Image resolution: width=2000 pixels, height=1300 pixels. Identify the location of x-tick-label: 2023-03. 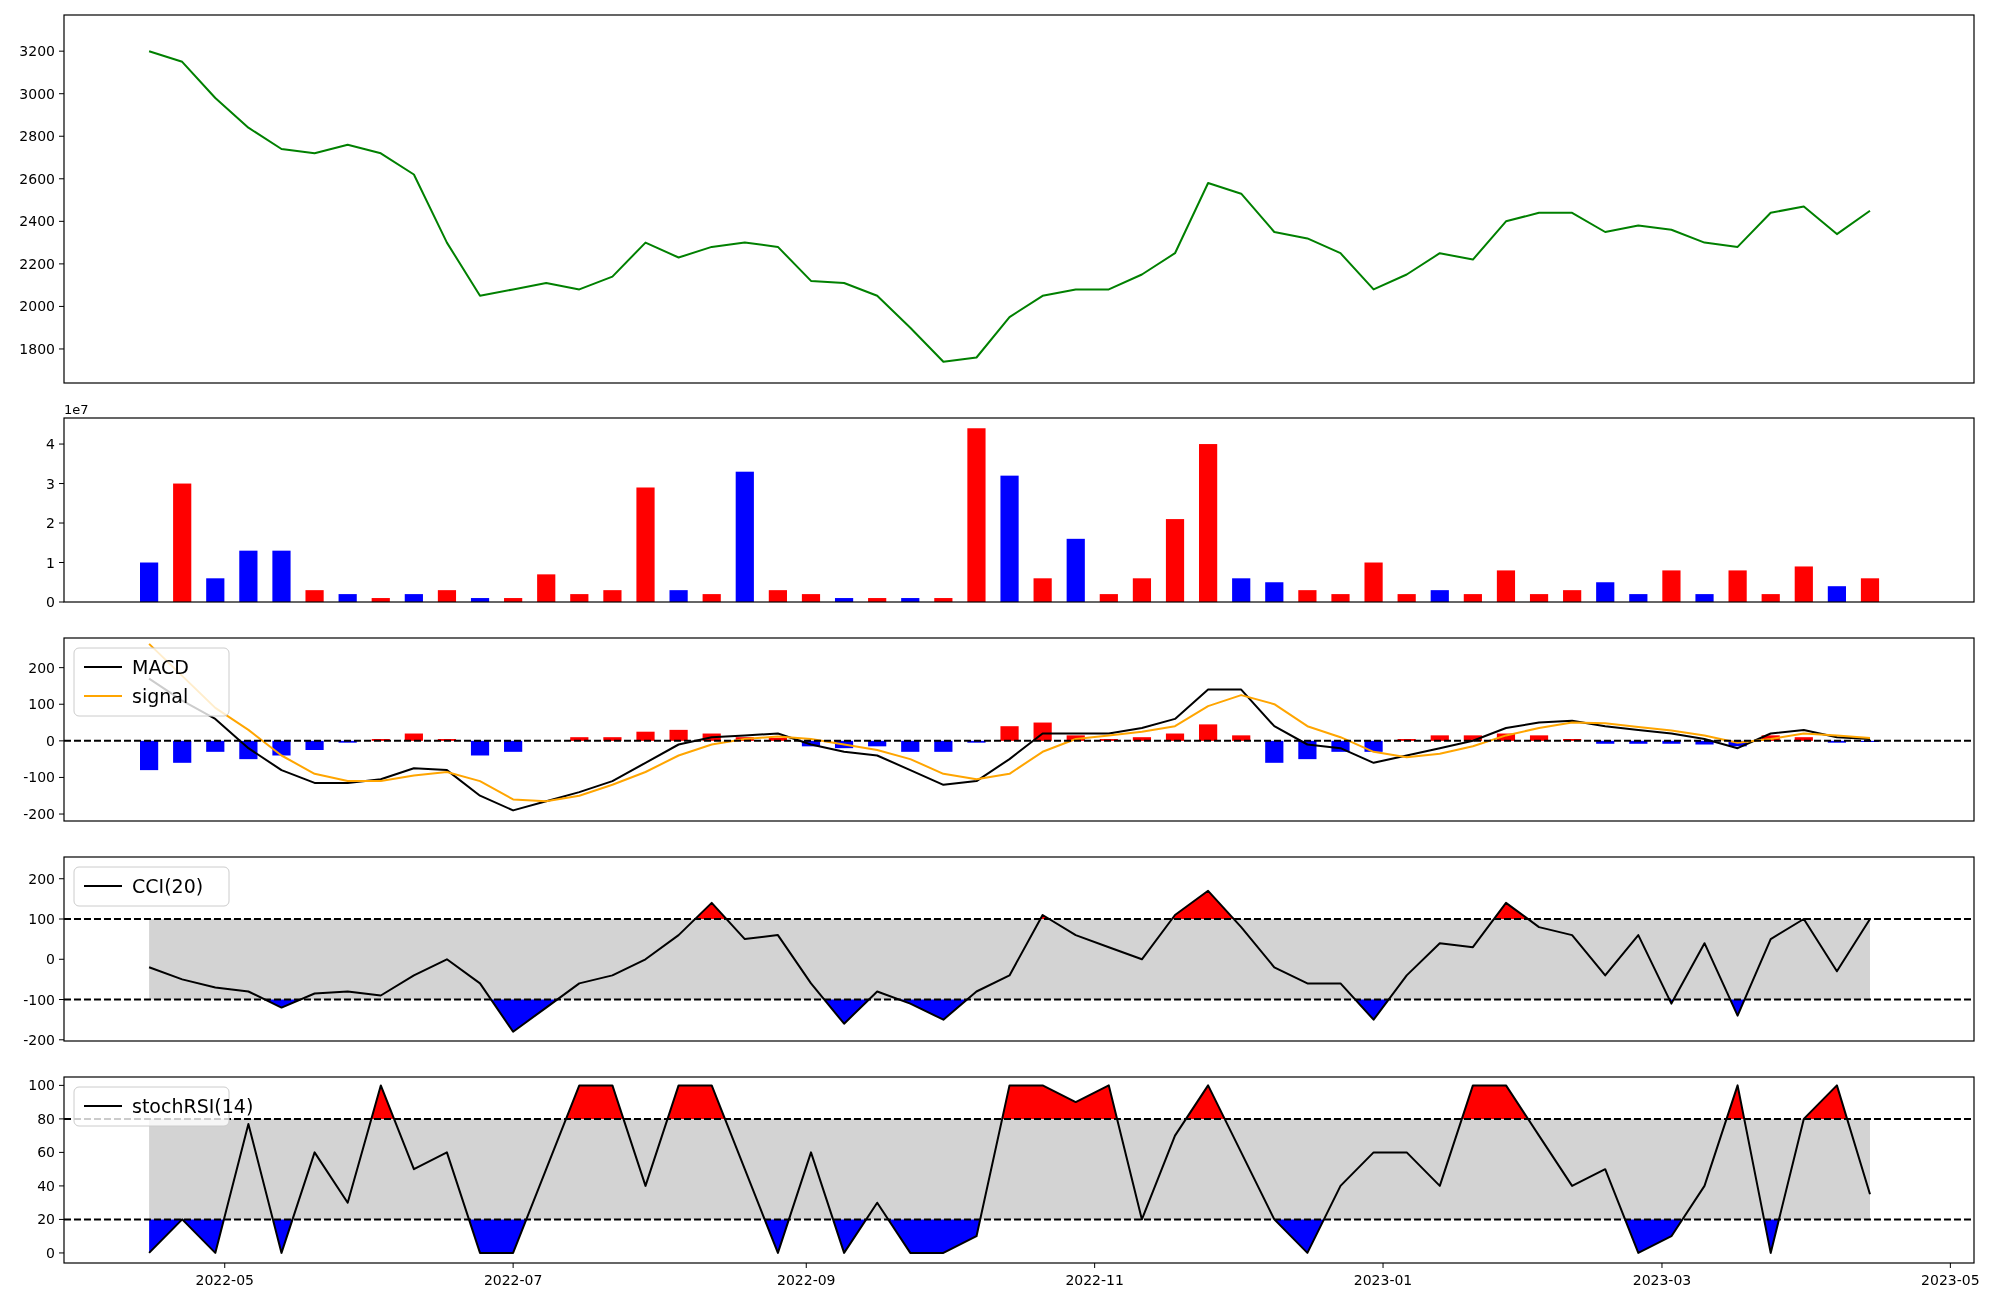
(1662, 1280).